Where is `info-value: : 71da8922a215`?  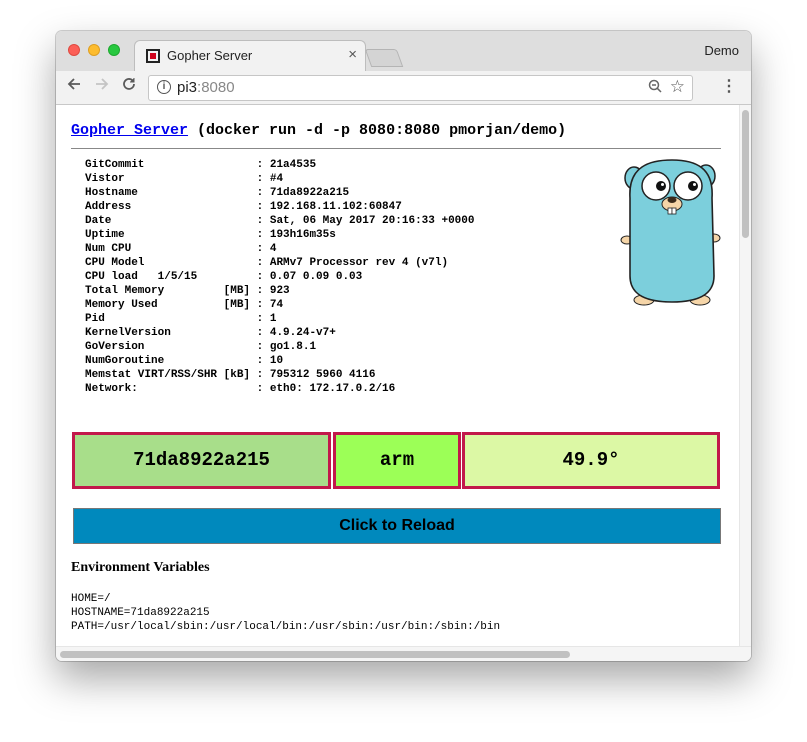
info-value: : 71da8922a215 is located at coordinates (303, 193).